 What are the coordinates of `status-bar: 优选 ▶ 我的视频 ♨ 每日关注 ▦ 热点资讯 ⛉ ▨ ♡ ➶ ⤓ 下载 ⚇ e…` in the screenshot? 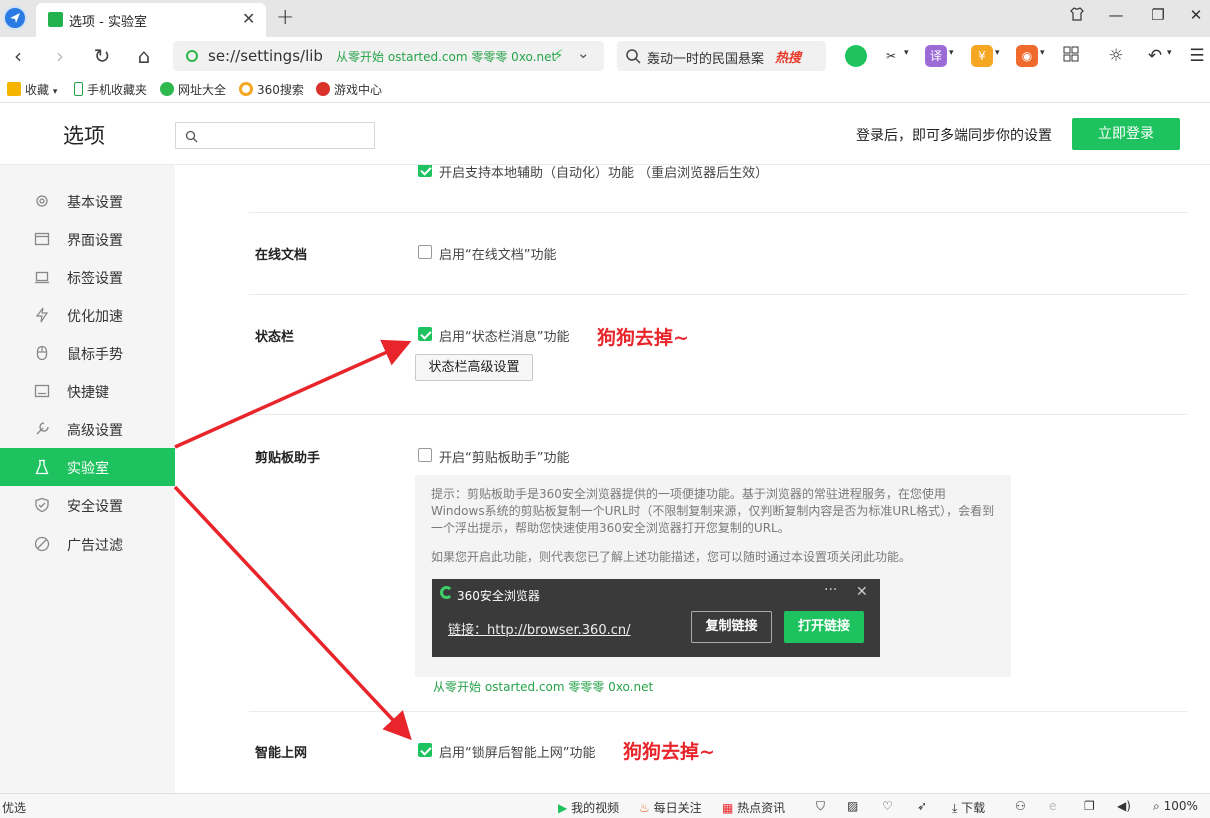 It's located at (605, 805).